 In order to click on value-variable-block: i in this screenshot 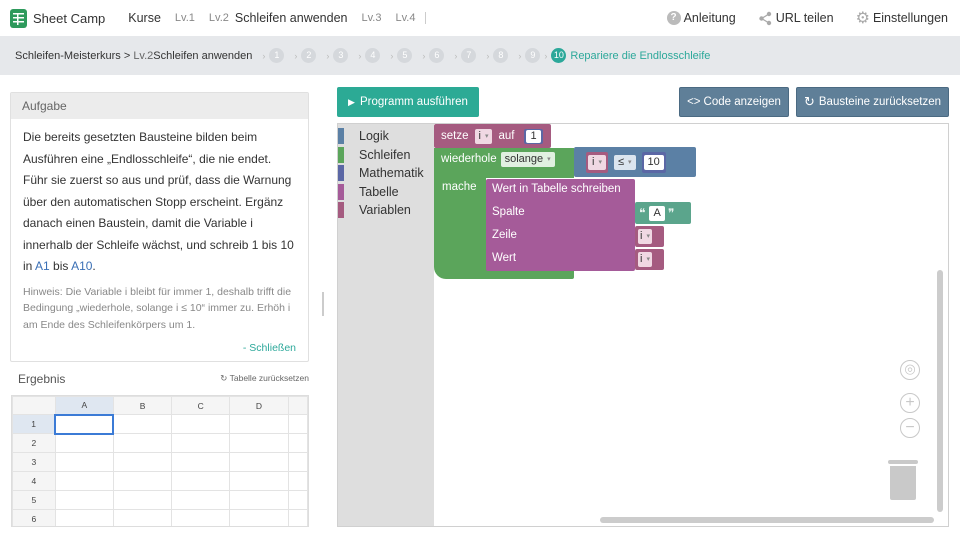, I will do `click(649, 259)`.